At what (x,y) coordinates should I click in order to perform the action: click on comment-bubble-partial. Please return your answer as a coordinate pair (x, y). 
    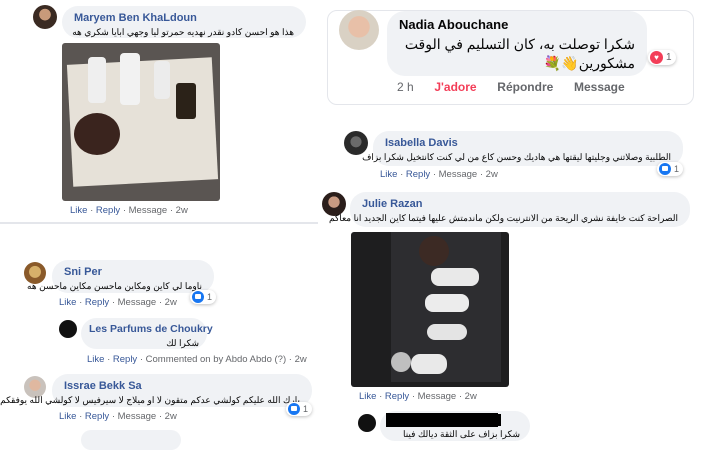
    Looking at the image, I should click on (131, 440).